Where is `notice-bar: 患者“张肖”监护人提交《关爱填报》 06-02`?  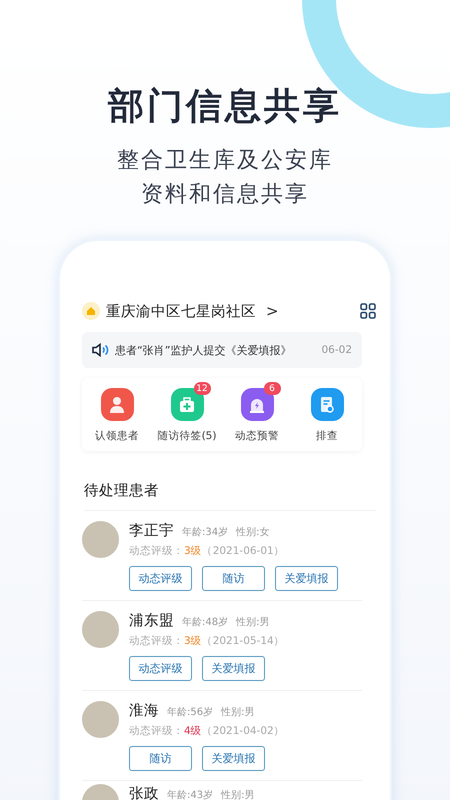
notice-bar: 患者“张肖”监护人提交《关爱填报》 06-02 is located at coordinates (222, 350).